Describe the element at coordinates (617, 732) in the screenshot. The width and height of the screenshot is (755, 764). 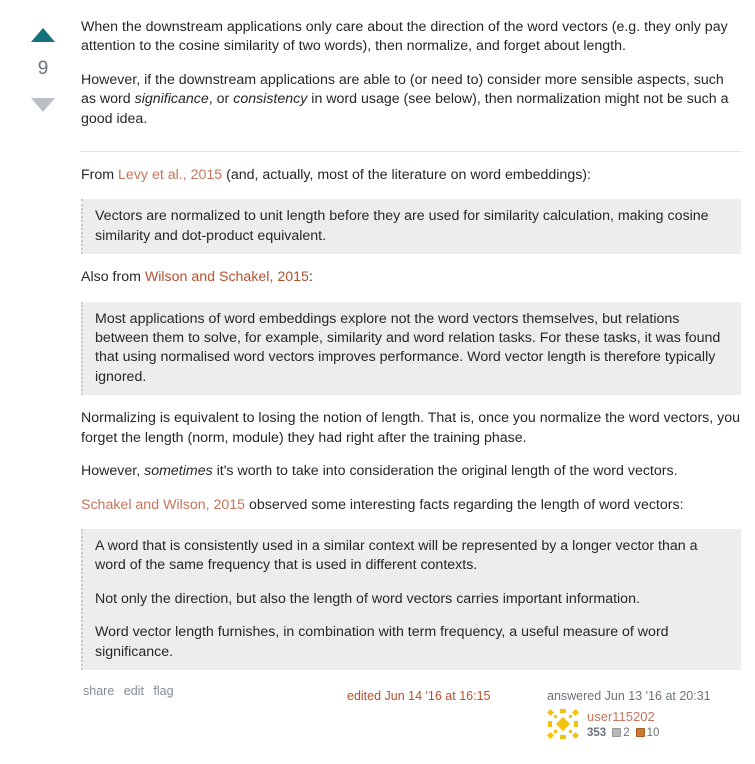
I see `silver-badge-icon` at that location.